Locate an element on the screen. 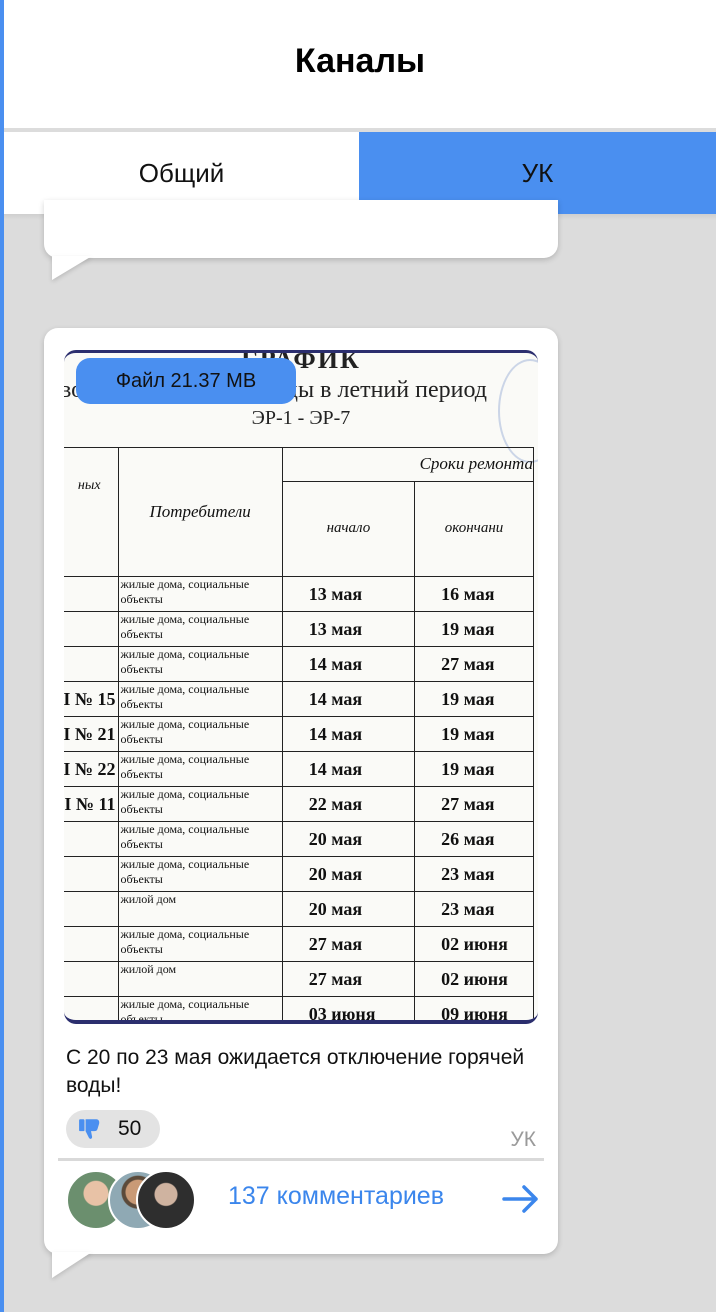 This screenshot has height=1312, width=716. comments-link: 137 комментариев is located at coordinates (336, 1196).